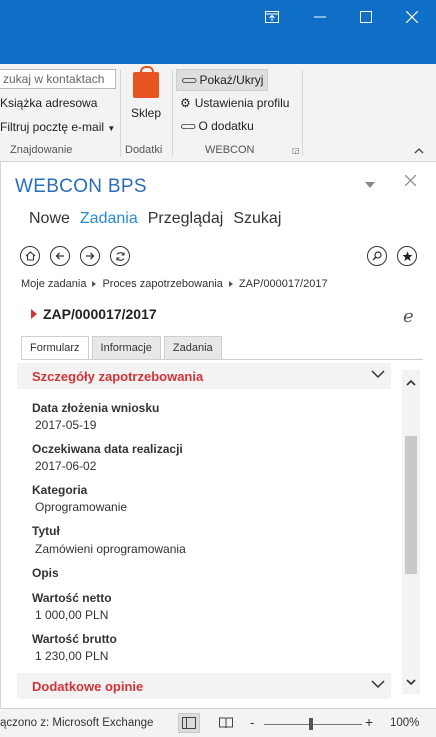 The width and height of the screenshot is (436, 737). I want to click on refresh-icon, so click(120, 256).